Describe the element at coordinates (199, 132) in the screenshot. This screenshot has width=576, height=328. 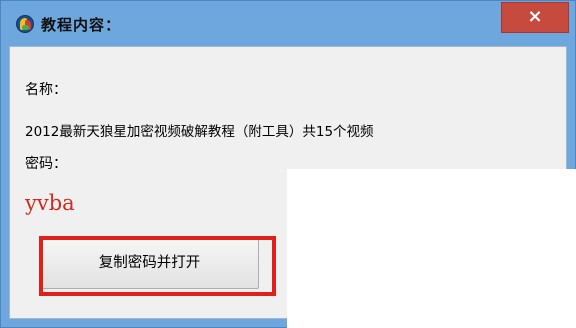
I see `name-value: 2012最新天狼星加密视频破解教程（附工具）共15个视频` at that location.